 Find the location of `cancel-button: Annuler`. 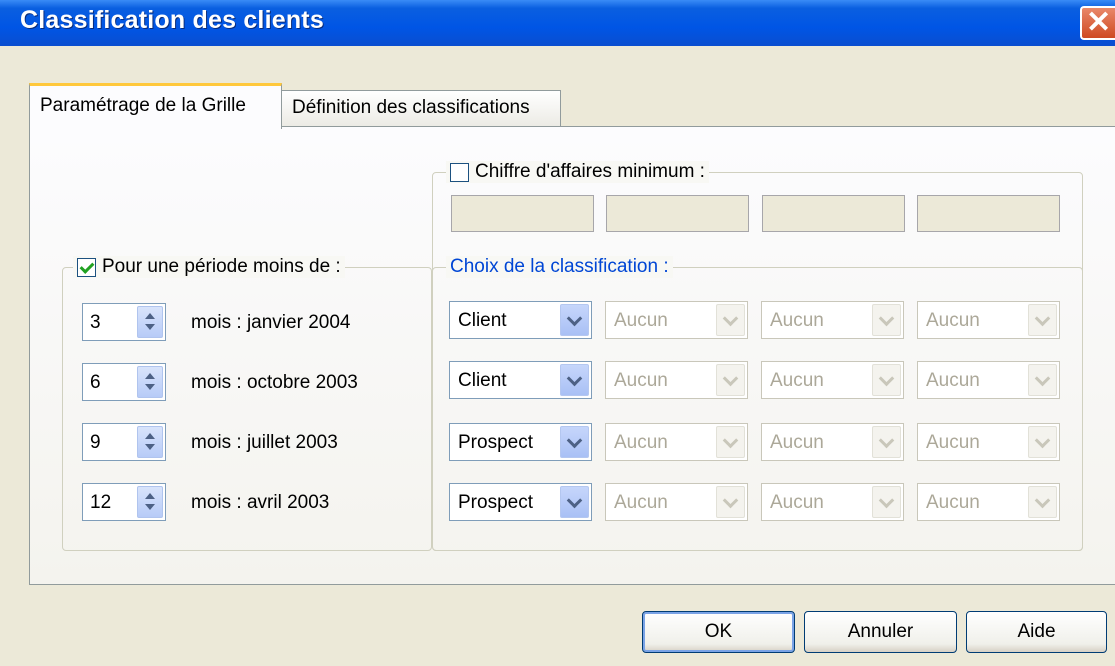

cancel-button: Annuler is located at coordinates (880, 632).